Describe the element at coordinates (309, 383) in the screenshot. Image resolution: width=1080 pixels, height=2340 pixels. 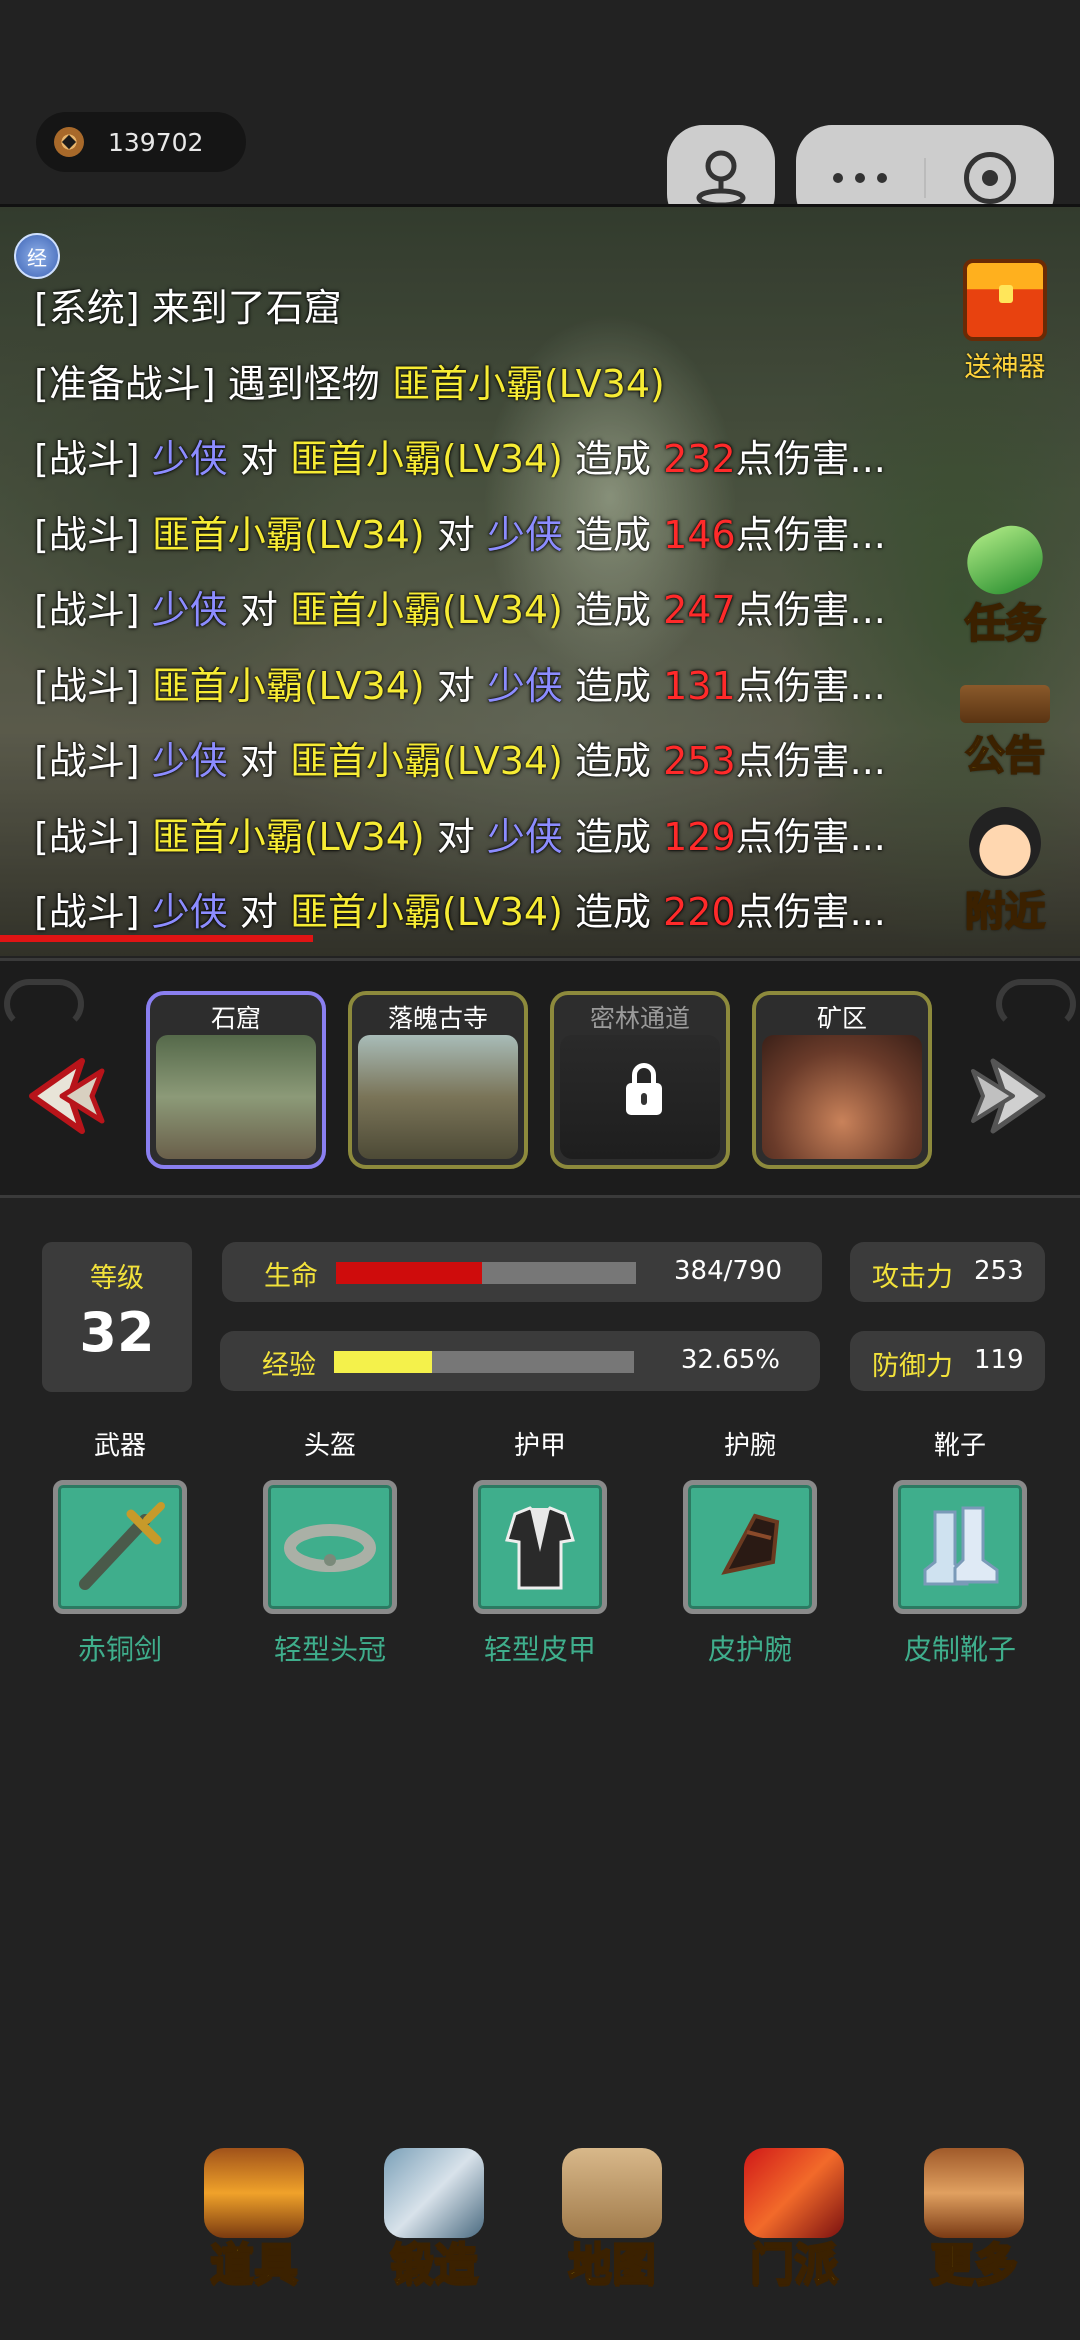
I see `log-segment: 遇到怪物` at that location.